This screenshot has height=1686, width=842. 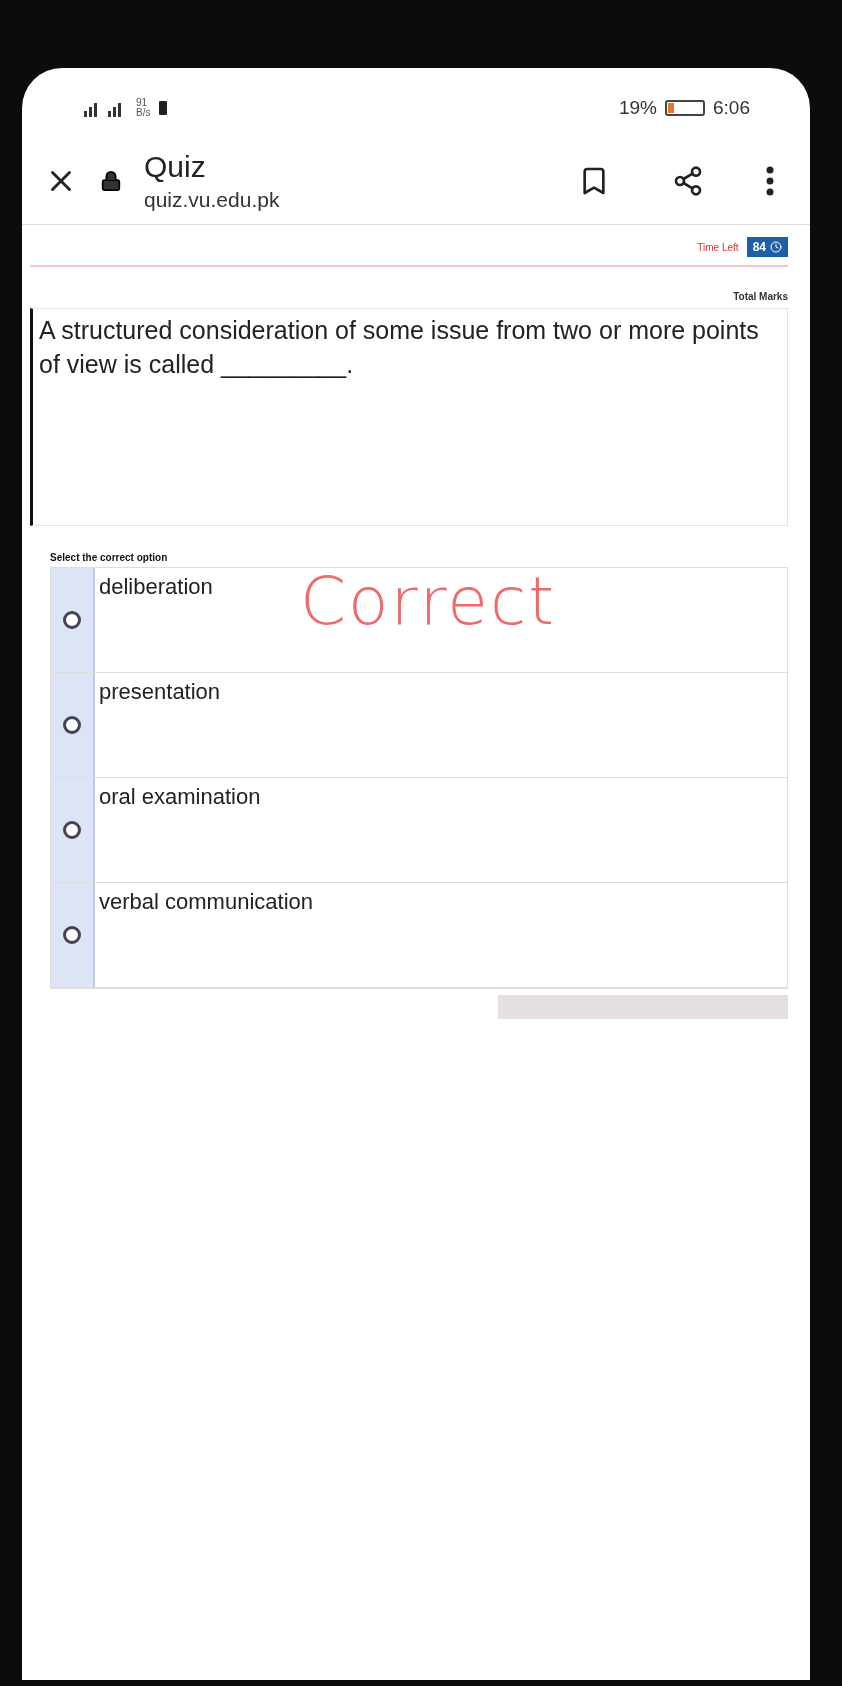 I want to click on battery-icon, so click(x=685, y=108).